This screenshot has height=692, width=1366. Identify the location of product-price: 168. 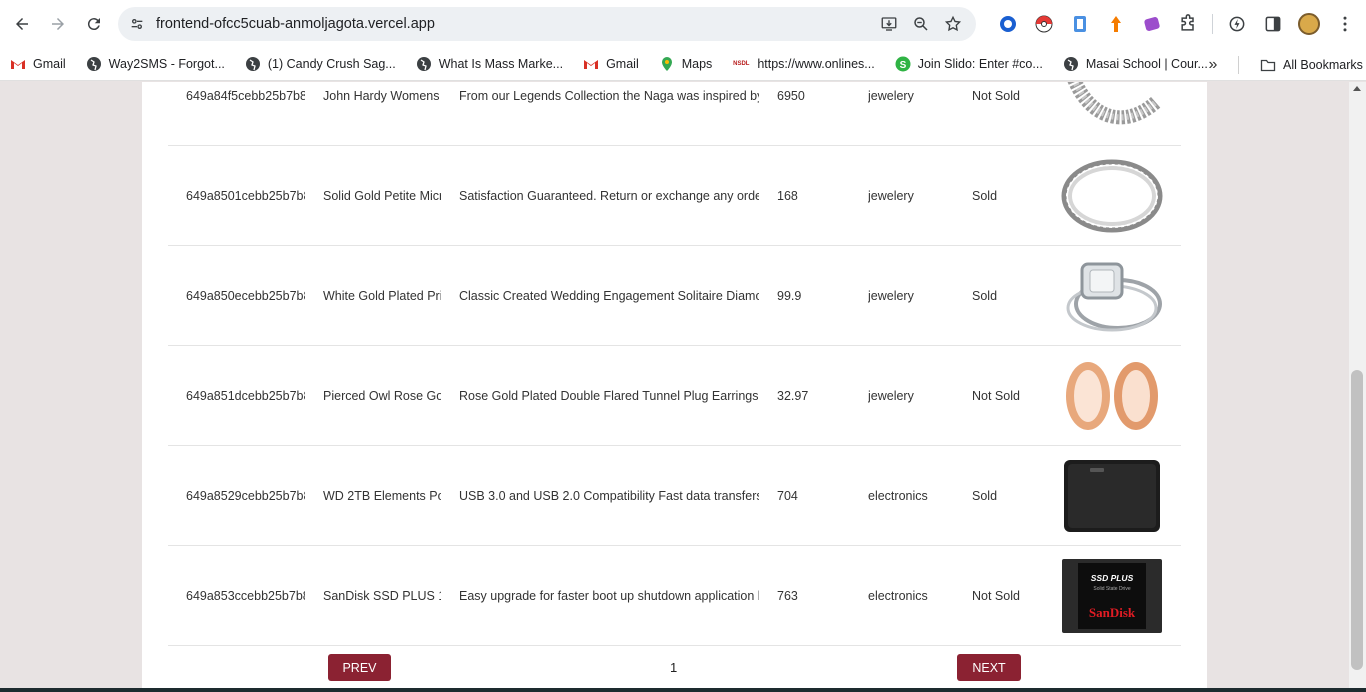
(787, 196).